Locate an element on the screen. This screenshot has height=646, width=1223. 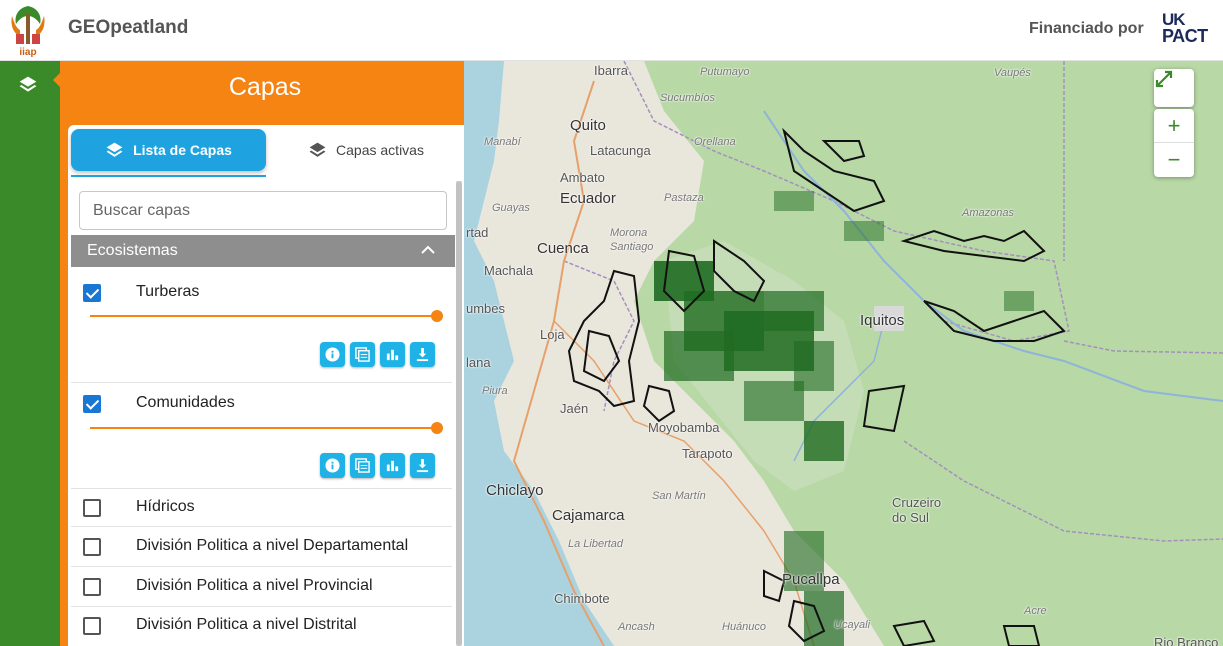
panel-scrollbar is located at coordinates (459, 413).